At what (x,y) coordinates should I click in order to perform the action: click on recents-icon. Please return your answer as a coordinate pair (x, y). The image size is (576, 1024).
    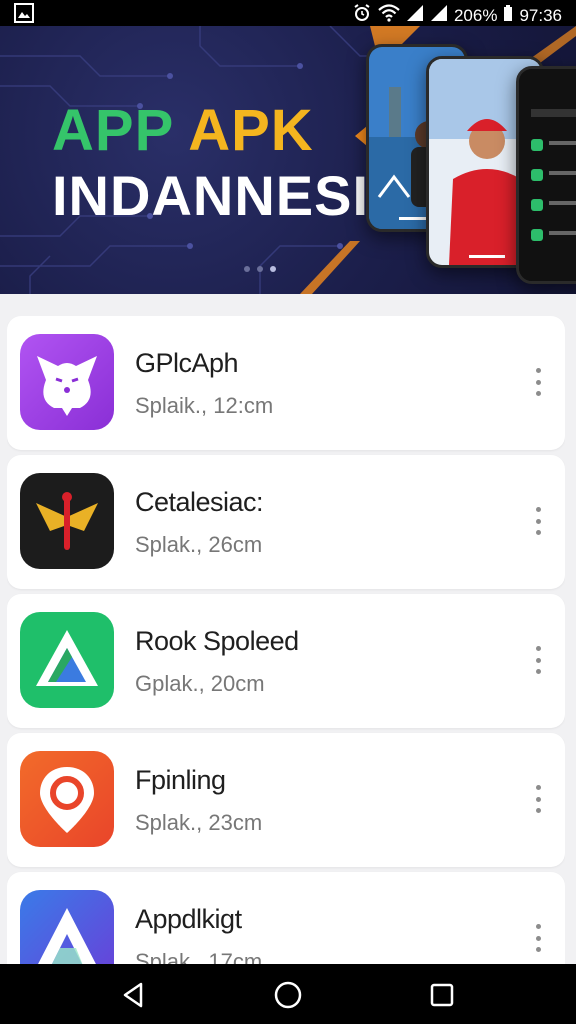
    Looking at the image, I should click on (442, 995).